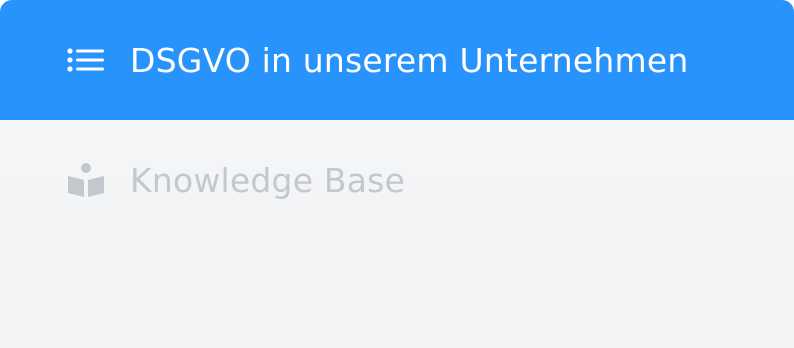 The height and width of the screenshot is (348, 794). I want to click on book-reader-icon, so click(86, 180).